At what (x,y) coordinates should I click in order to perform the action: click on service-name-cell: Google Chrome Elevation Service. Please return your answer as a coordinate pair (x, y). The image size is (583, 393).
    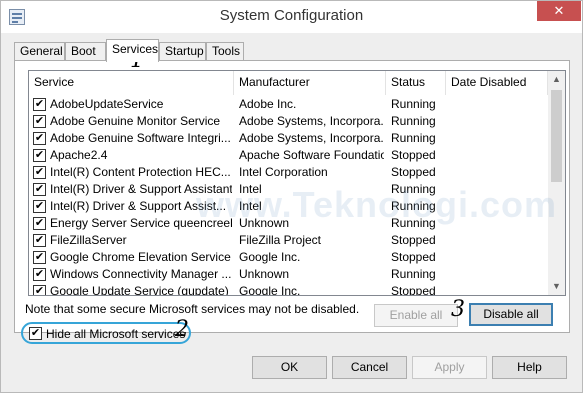
    Looking at the image, I should click on (140, 257).